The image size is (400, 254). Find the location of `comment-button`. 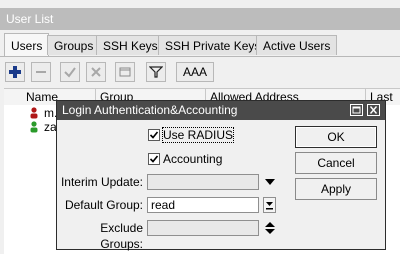

comment-button is located at coordinates (125, 72).